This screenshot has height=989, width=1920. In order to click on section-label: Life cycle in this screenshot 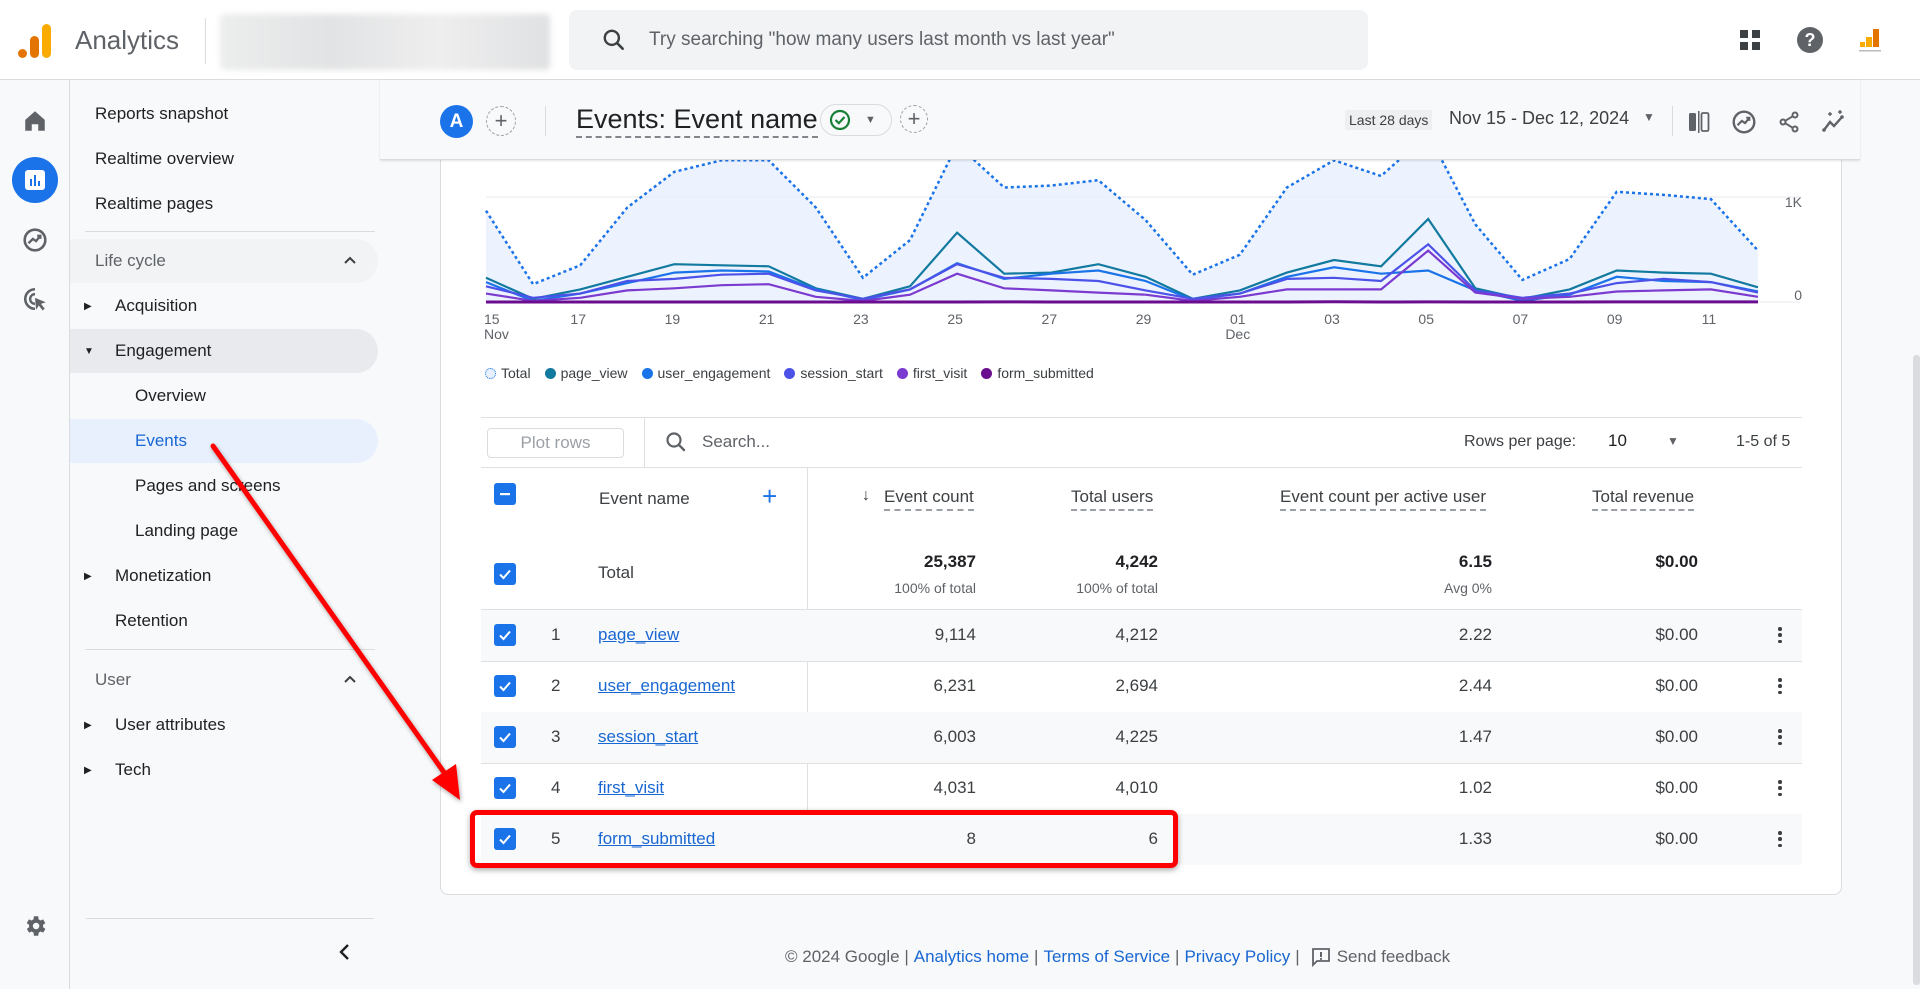, I will do `click(130, 260)`.